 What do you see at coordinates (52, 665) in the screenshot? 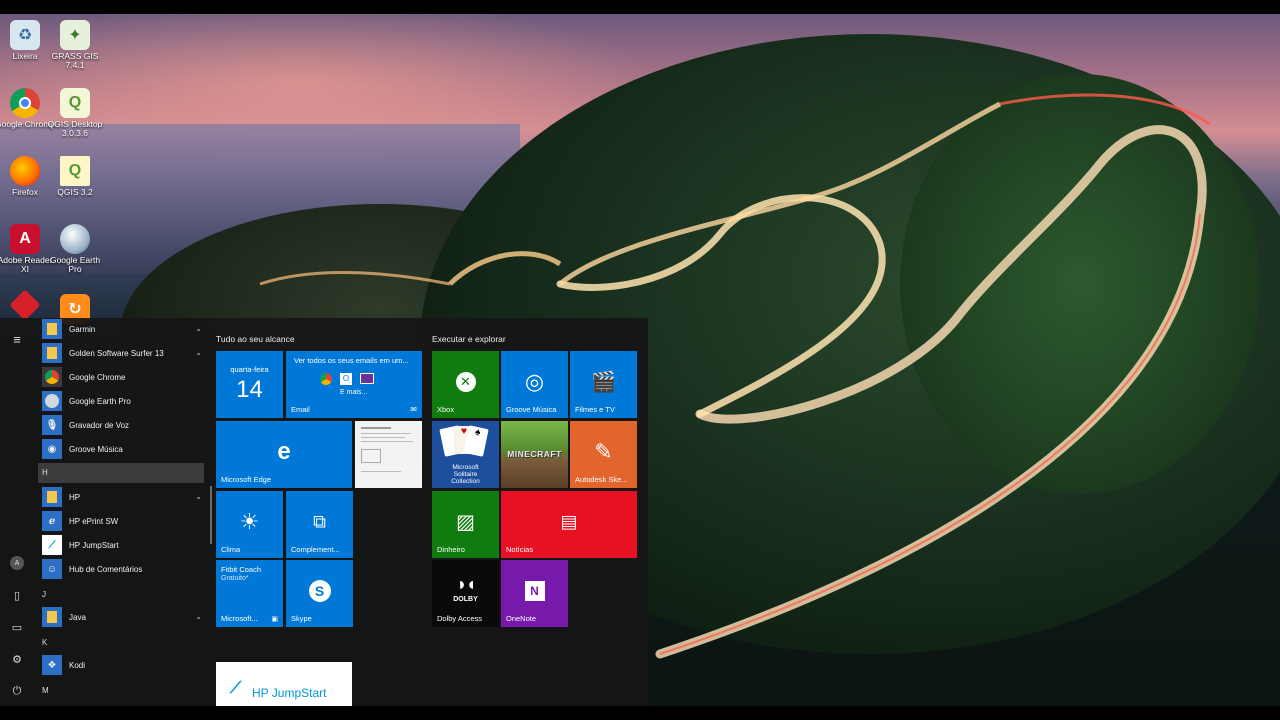
I see `kodi-icon: ❖` at bounding box center [52, 665].